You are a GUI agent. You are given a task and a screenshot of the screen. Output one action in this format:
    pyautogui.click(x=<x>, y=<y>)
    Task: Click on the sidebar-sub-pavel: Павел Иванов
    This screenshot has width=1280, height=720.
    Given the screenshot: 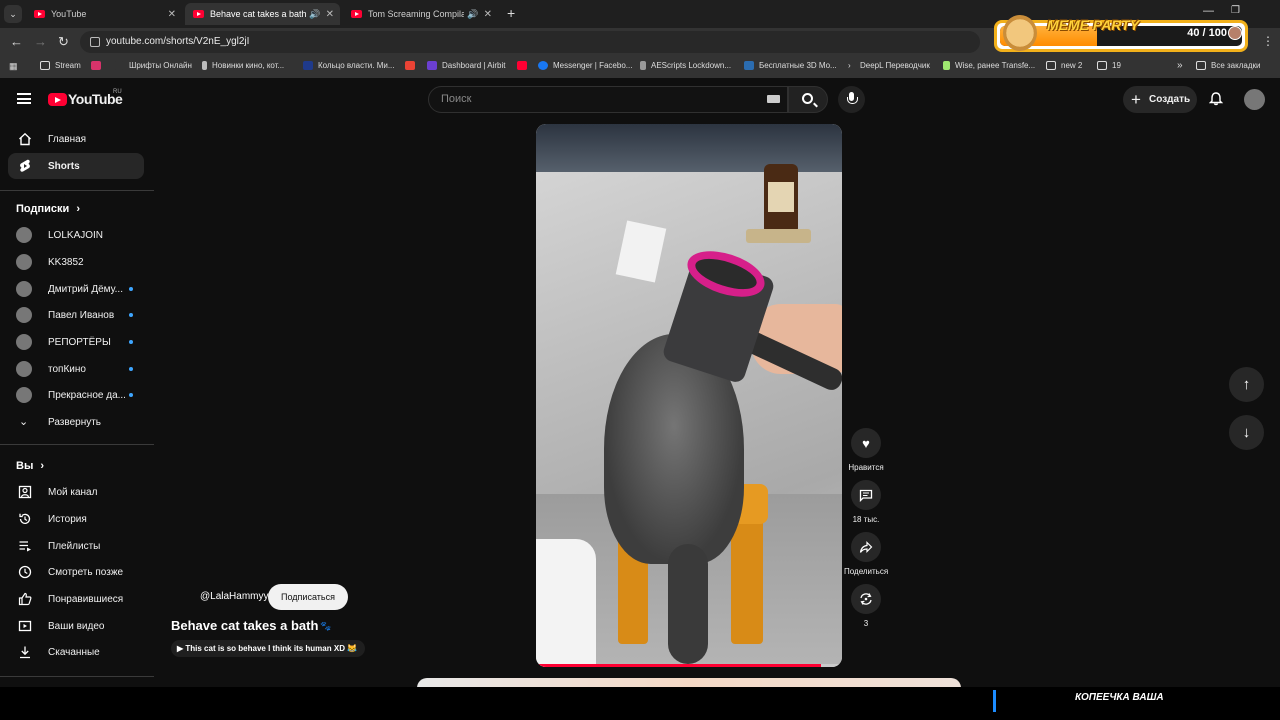 What is the action you would take?
    pyautogui.click(x=76, y=315)
    